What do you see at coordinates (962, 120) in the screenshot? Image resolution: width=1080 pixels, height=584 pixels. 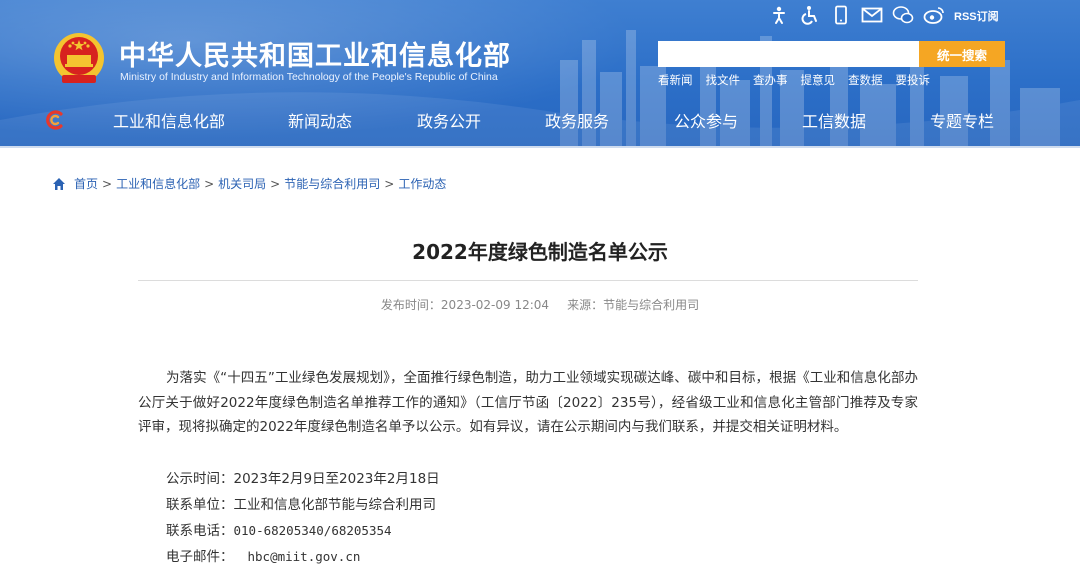 I see `nav-item-special-topics: 专题专栏` at bounding box center [962, 120].